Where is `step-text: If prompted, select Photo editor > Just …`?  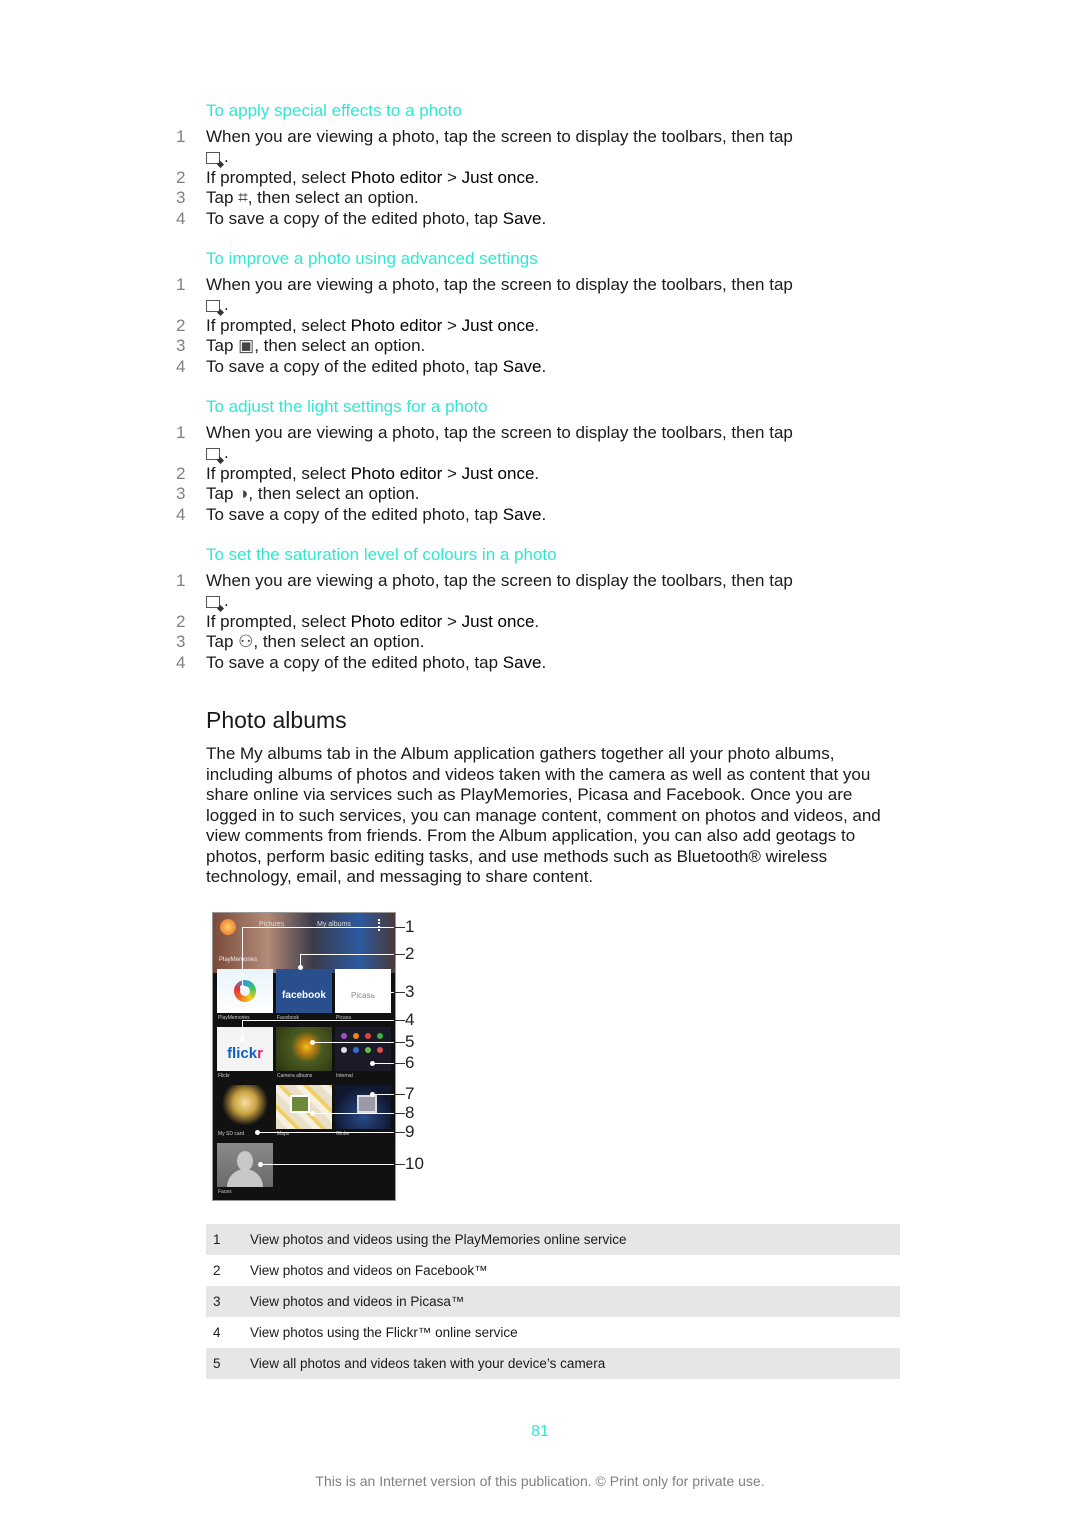
step-text: If prompted, select Photo editor > Just … is located at coordinates (372, 474).